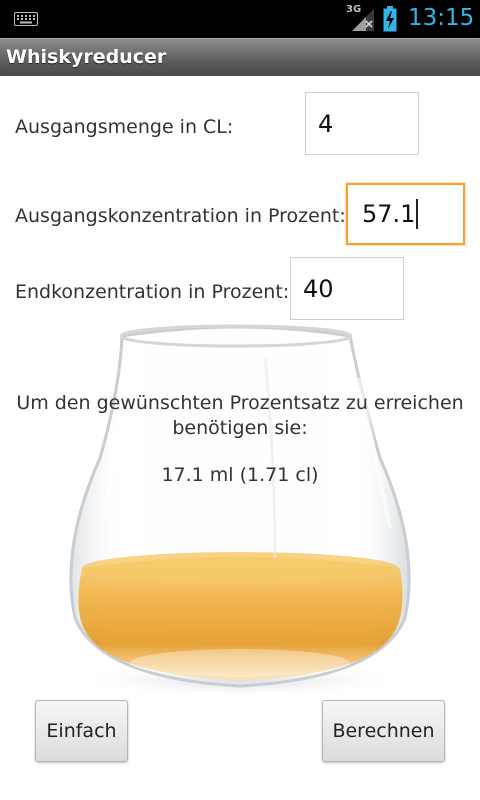 The image size is (480, 800). I want to click on result-value: 17.1 ml (1.71 cl), so click(240, 475).